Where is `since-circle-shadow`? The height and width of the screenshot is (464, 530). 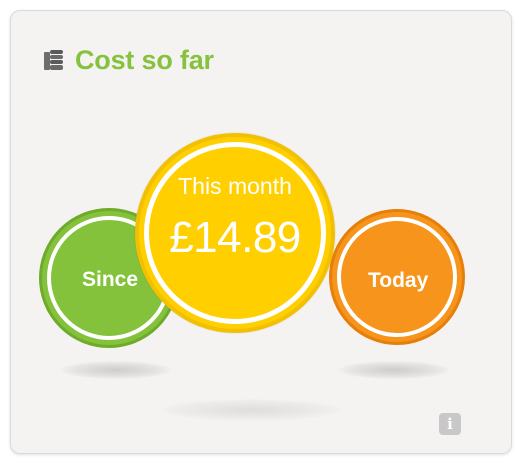
since-circle-shadow is located at coordinates (116, 370).